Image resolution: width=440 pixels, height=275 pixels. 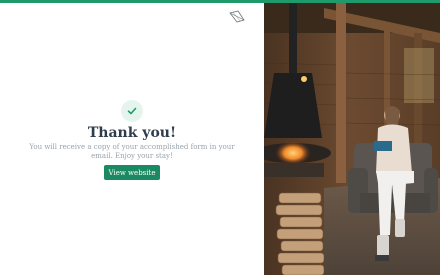 I want to click on view-website-button: View website, so click(x=132, y=172).